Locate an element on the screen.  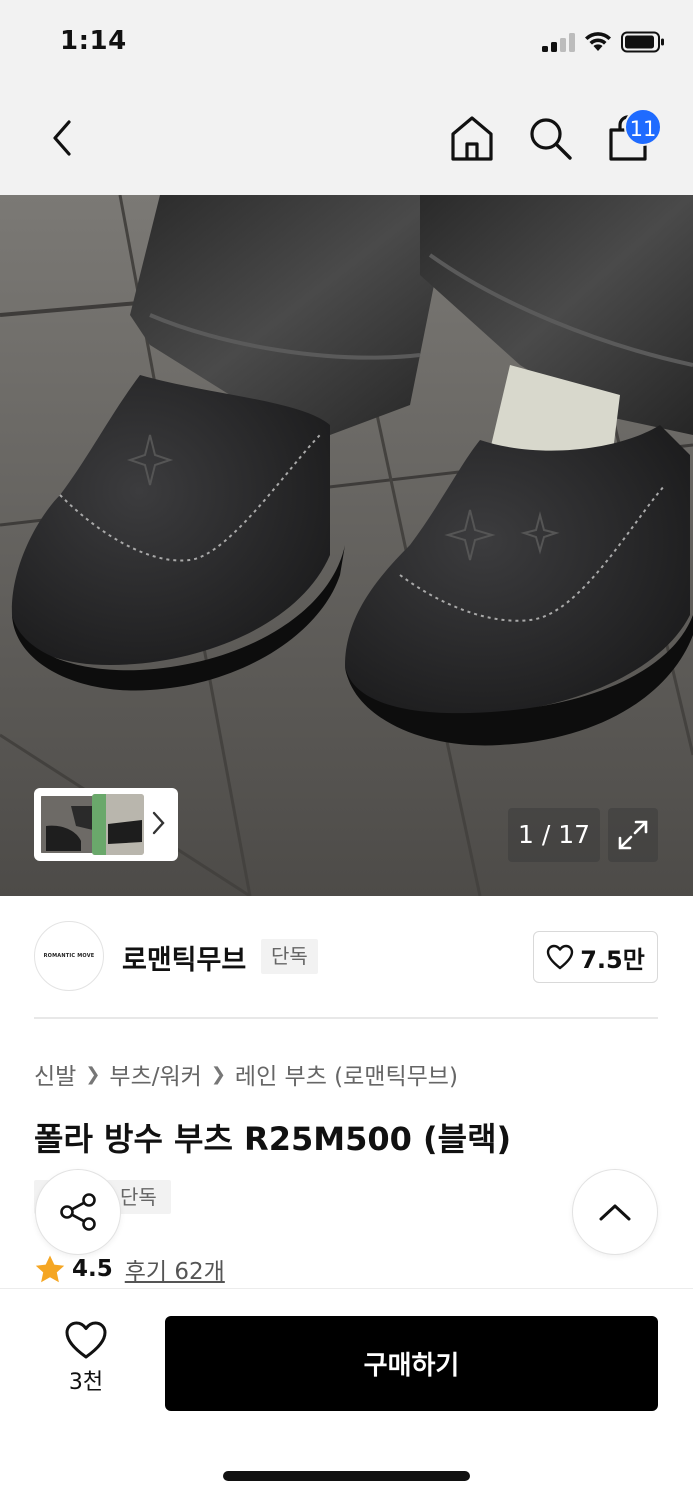
home-button is located at coordinates (472, 138).